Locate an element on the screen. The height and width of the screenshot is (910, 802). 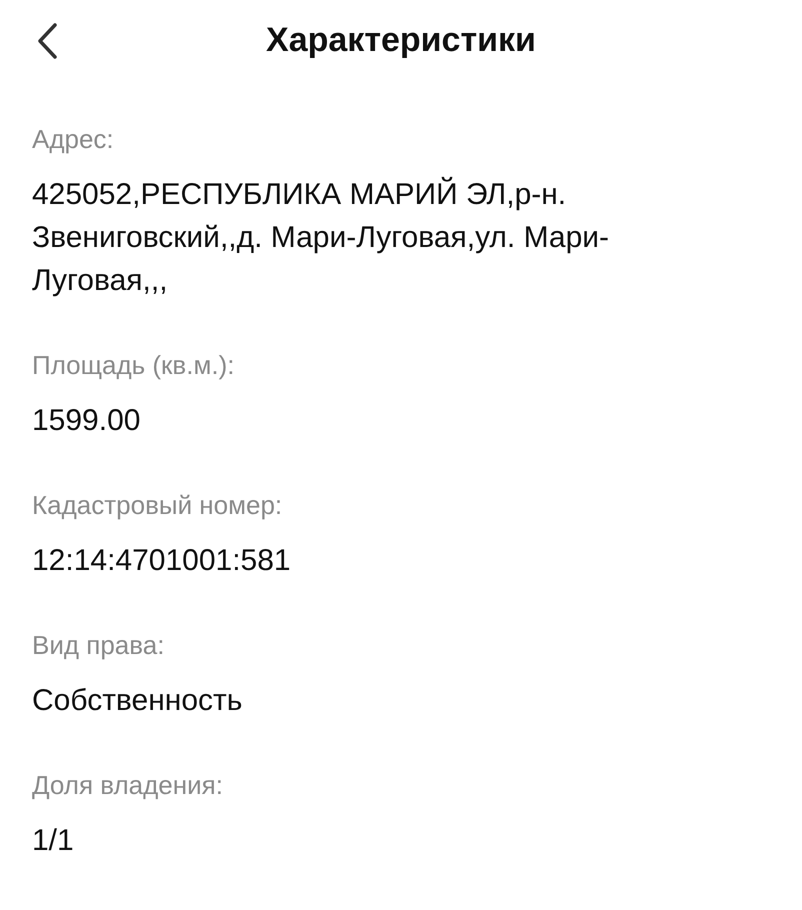
field-label: Кадастровый номер: is located at coordinates (158, 505).